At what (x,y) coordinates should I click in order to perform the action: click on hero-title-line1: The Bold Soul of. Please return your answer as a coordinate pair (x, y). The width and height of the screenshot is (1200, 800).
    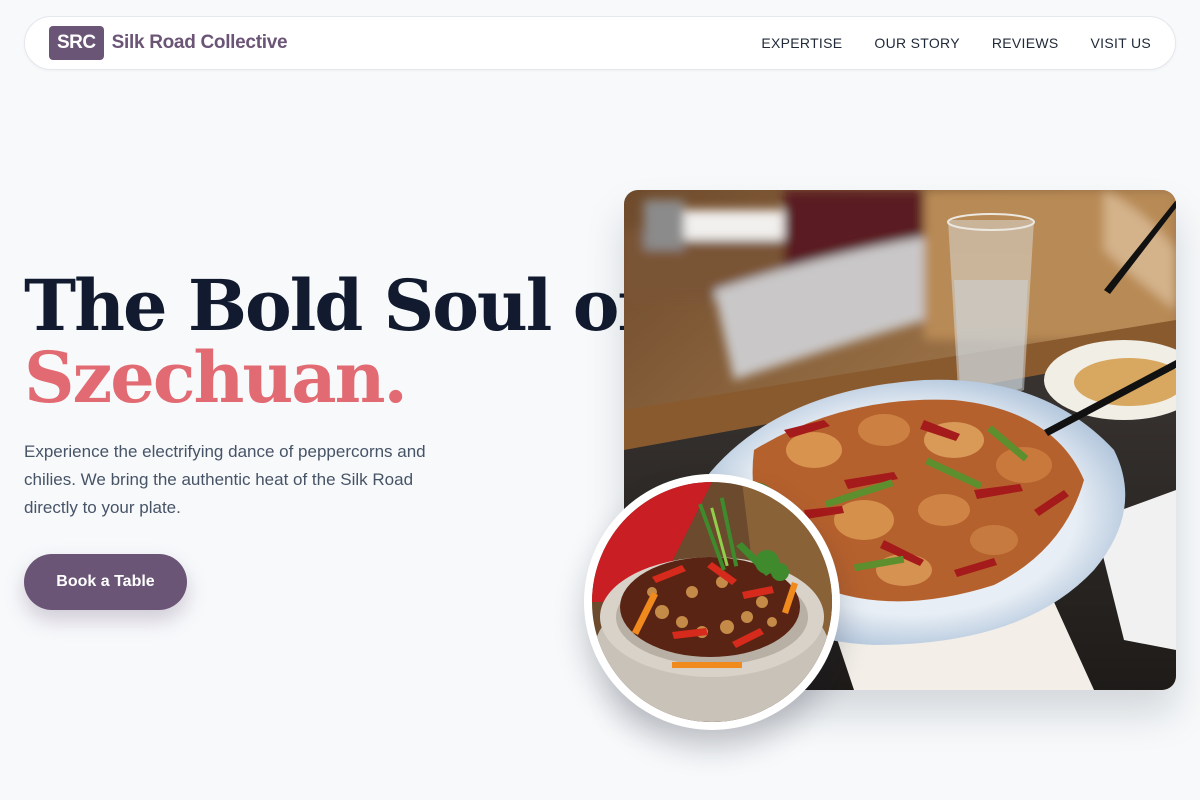
    Looking at the image, I should click on (336, 305).